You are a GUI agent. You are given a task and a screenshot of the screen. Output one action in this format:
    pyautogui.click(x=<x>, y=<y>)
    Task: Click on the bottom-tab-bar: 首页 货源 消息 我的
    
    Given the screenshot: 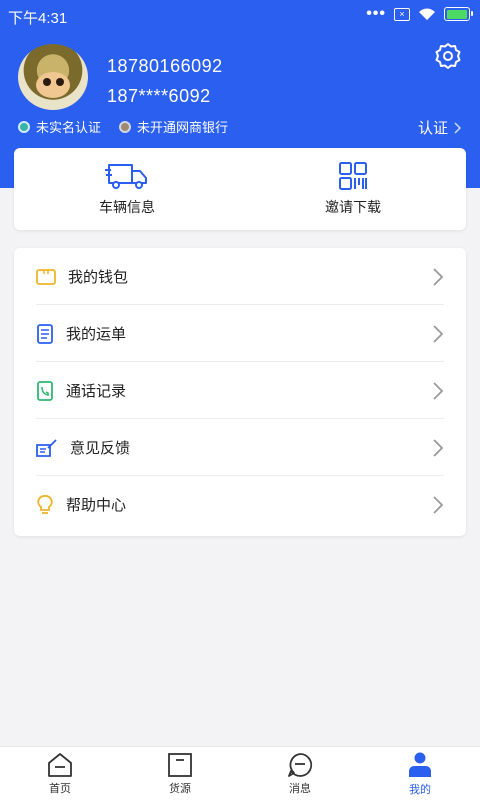 What is the action you would take?
    pyautogui.click(x=240, y=773)
    